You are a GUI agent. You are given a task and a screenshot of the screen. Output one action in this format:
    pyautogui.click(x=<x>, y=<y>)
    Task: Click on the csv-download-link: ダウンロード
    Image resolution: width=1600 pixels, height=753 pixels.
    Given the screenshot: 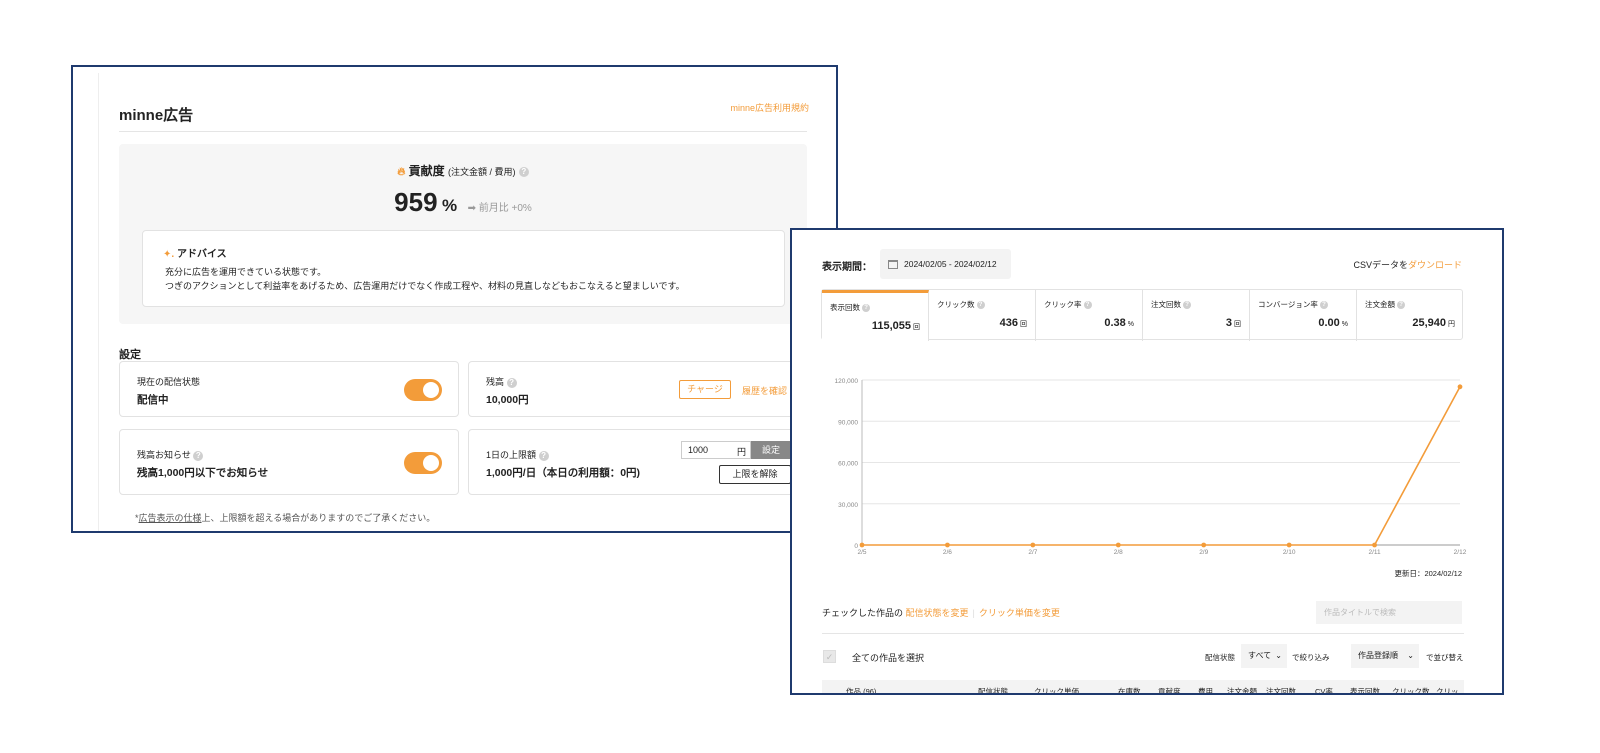 What is the action you would take?
    pyautogui.click(x=1435, y=265)
    